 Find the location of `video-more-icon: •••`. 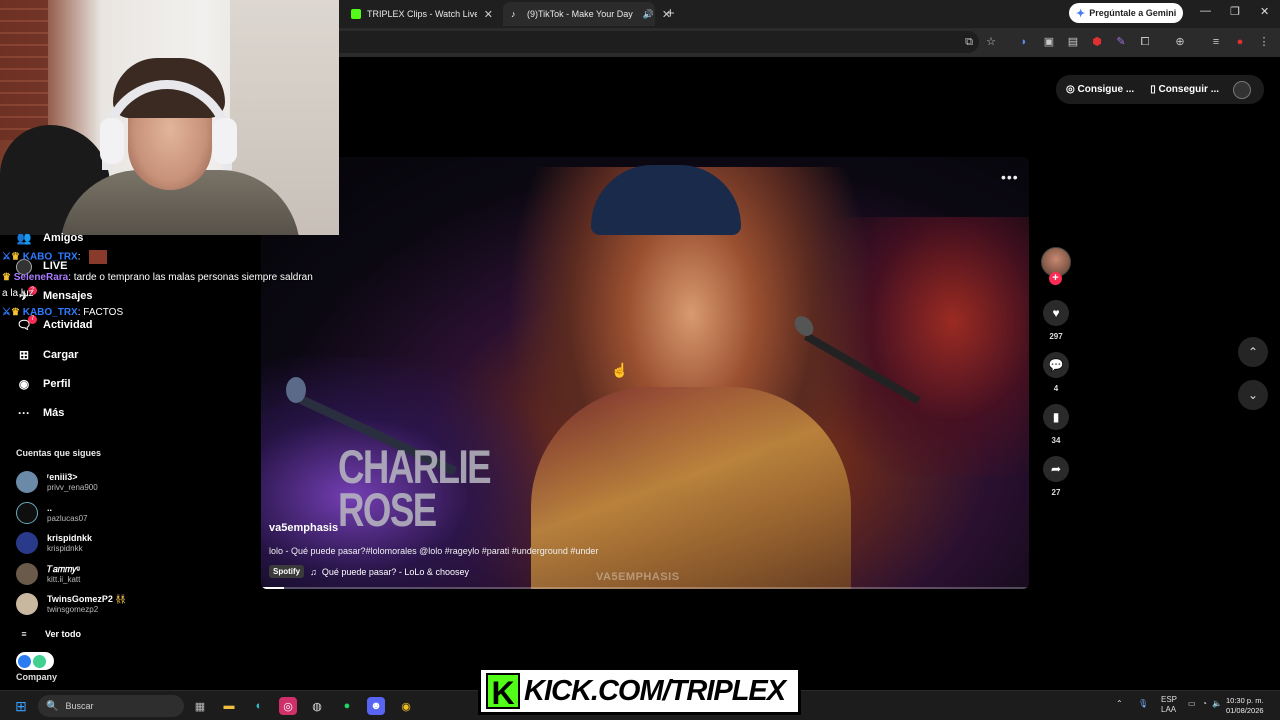

video-more-icon: ••• is located at coordinates (1010, 177).